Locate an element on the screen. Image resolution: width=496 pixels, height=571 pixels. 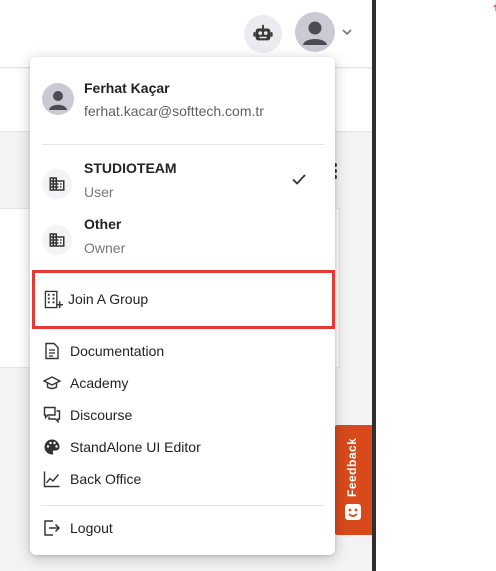
red-mark-icon: ✝ is located at coordinates (494, 9).